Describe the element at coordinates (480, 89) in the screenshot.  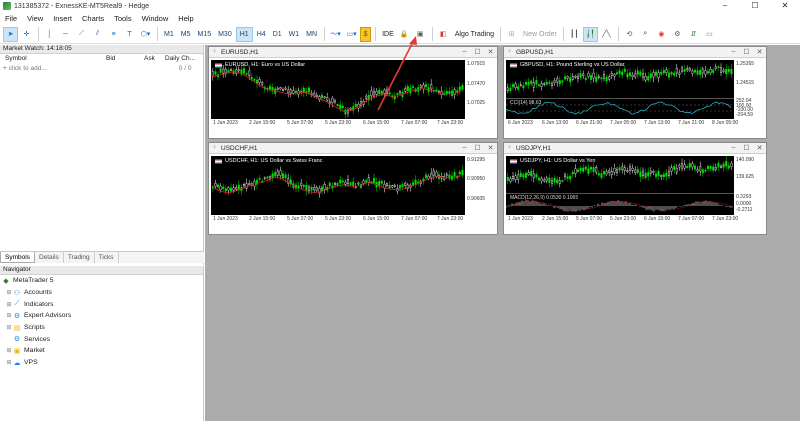
I see `price-scale: 1.07915 1.07470 1.07025` at that location.